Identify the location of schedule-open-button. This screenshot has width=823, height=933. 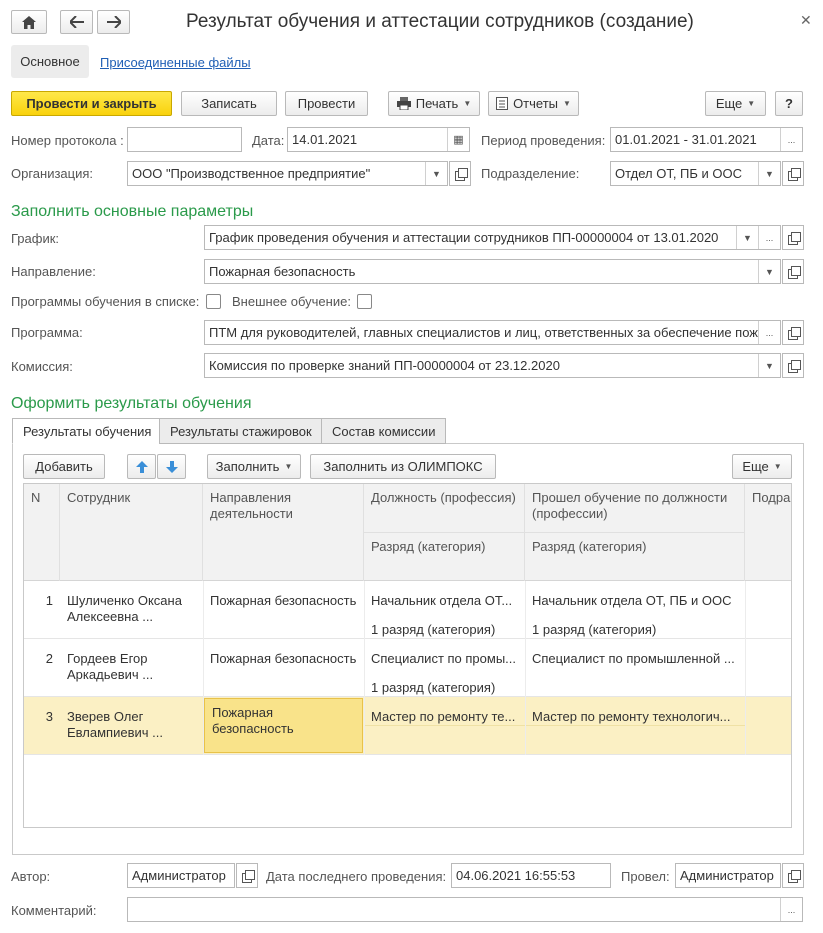
(793, 237).